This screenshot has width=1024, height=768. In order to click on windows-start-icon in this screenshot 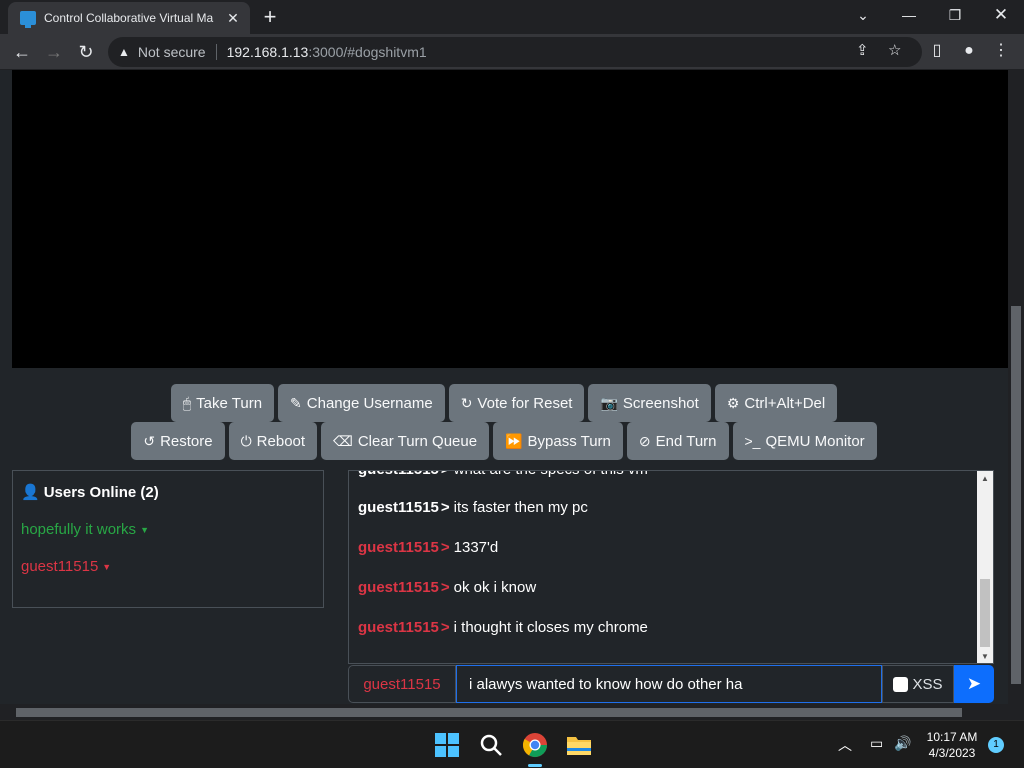, I will do `click(447, 745)`.